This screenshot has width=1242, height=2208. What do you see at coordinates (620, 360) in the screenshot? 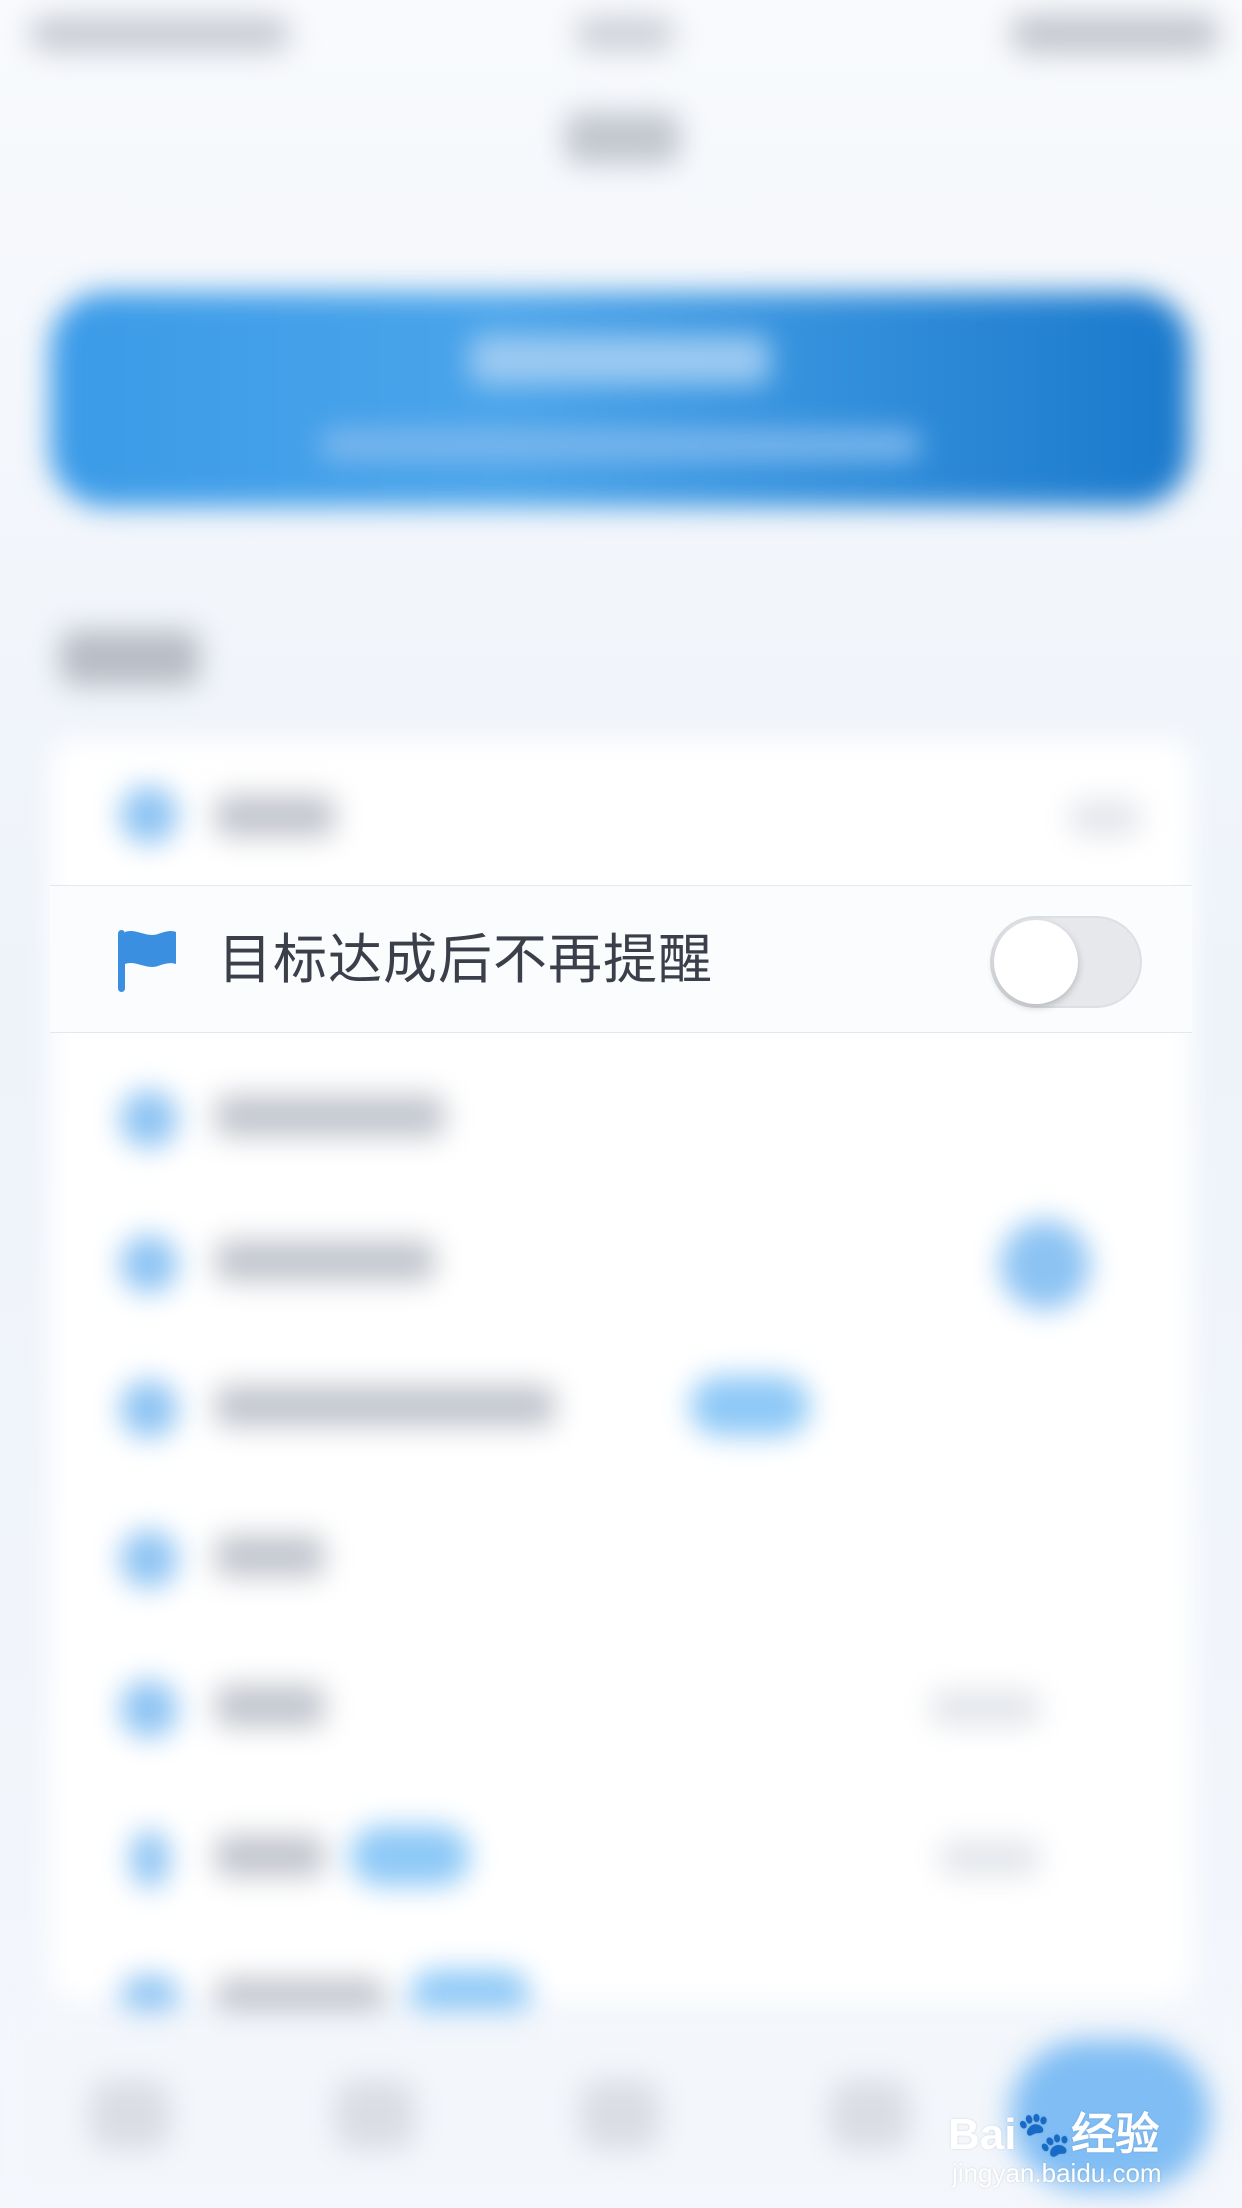
I see `promo-banner-title` at bounding box center [620, 360].